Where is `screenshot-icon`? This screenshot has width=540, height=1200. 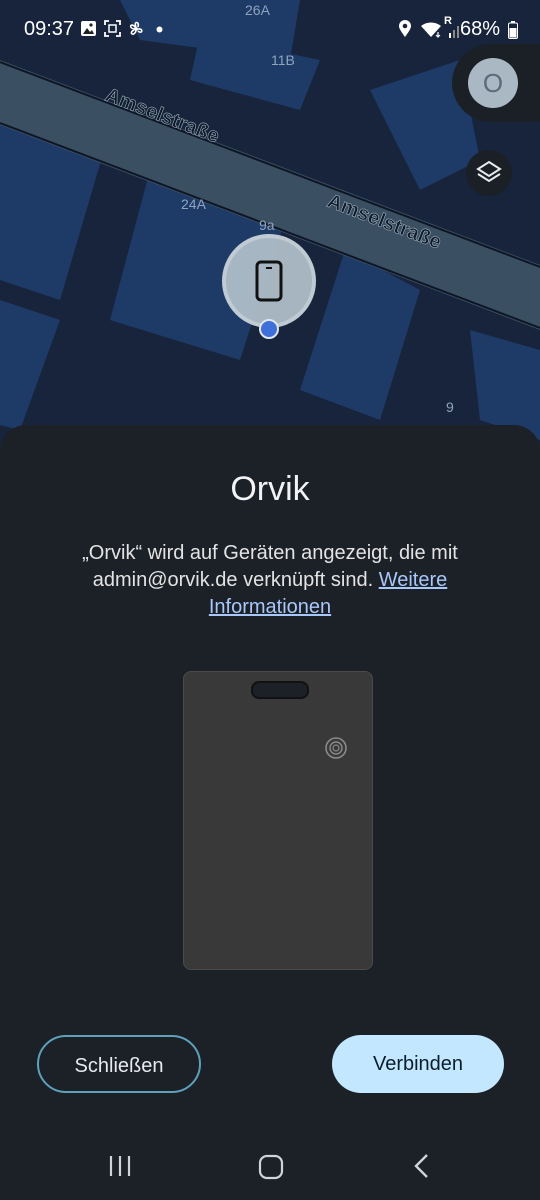
screenshot-icon is located at coordinates (112, 28).